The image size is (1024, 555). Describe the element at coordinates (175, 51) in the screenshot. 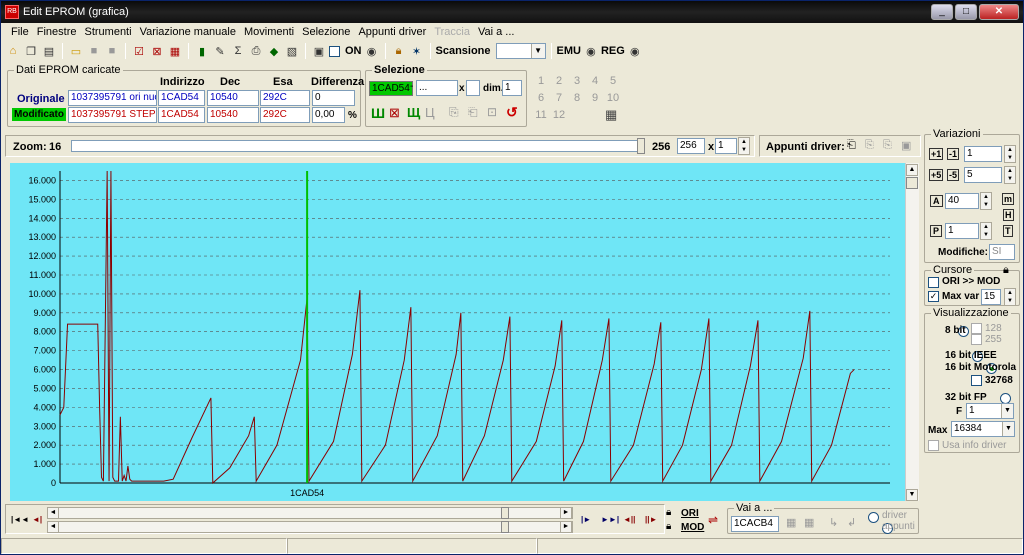

I see `table-icon: ▦` at that location.